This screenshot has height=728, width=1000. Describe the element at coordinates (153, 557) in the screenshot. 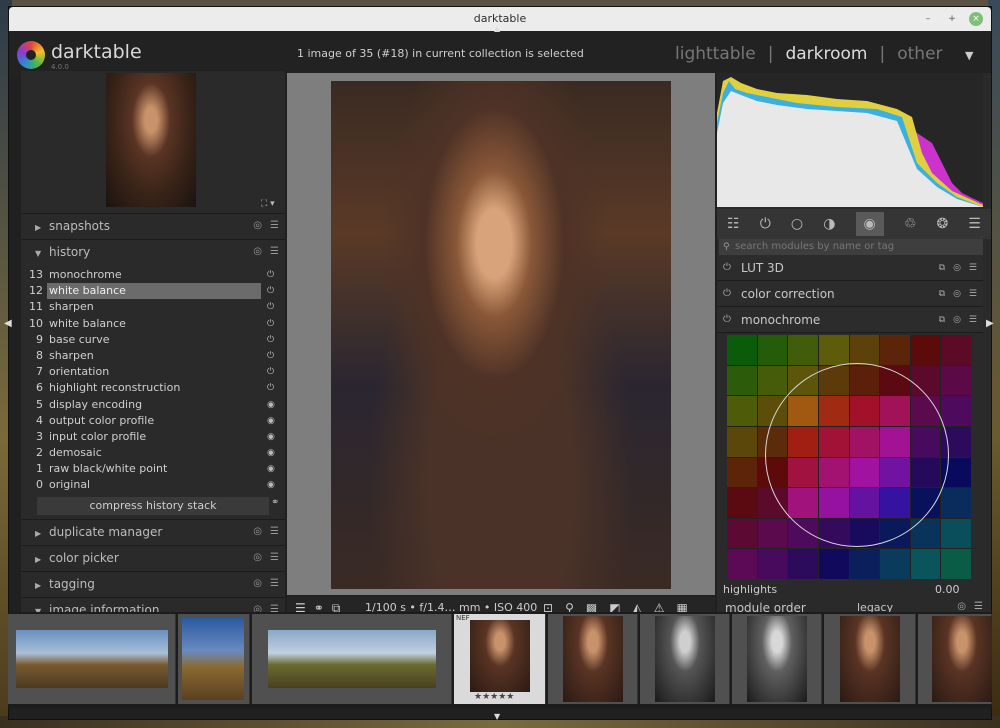

I see `section-color-picker: ▶ color picker ◎ ☰` at that location.